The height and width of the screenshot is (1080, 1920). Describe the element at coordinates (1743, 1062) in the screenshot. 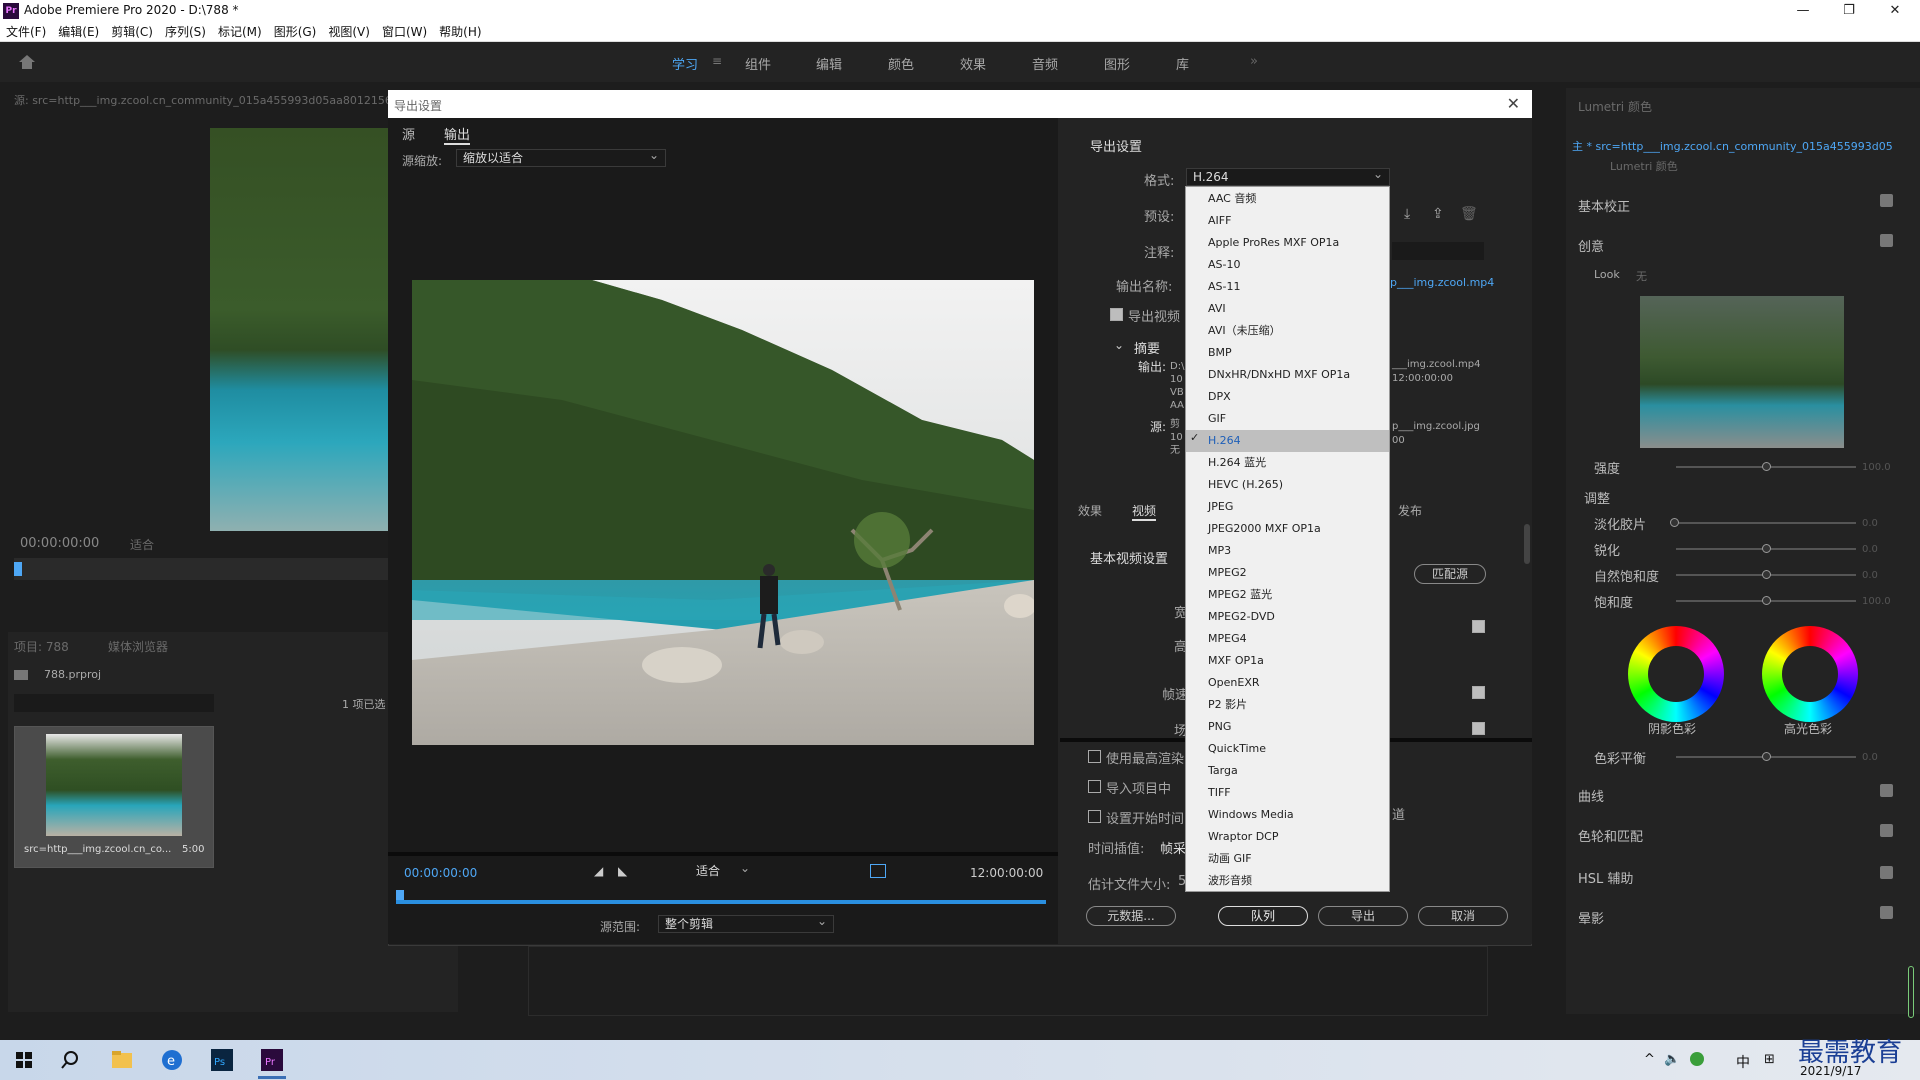

I see `ime-language-indicator: 中` at that location.